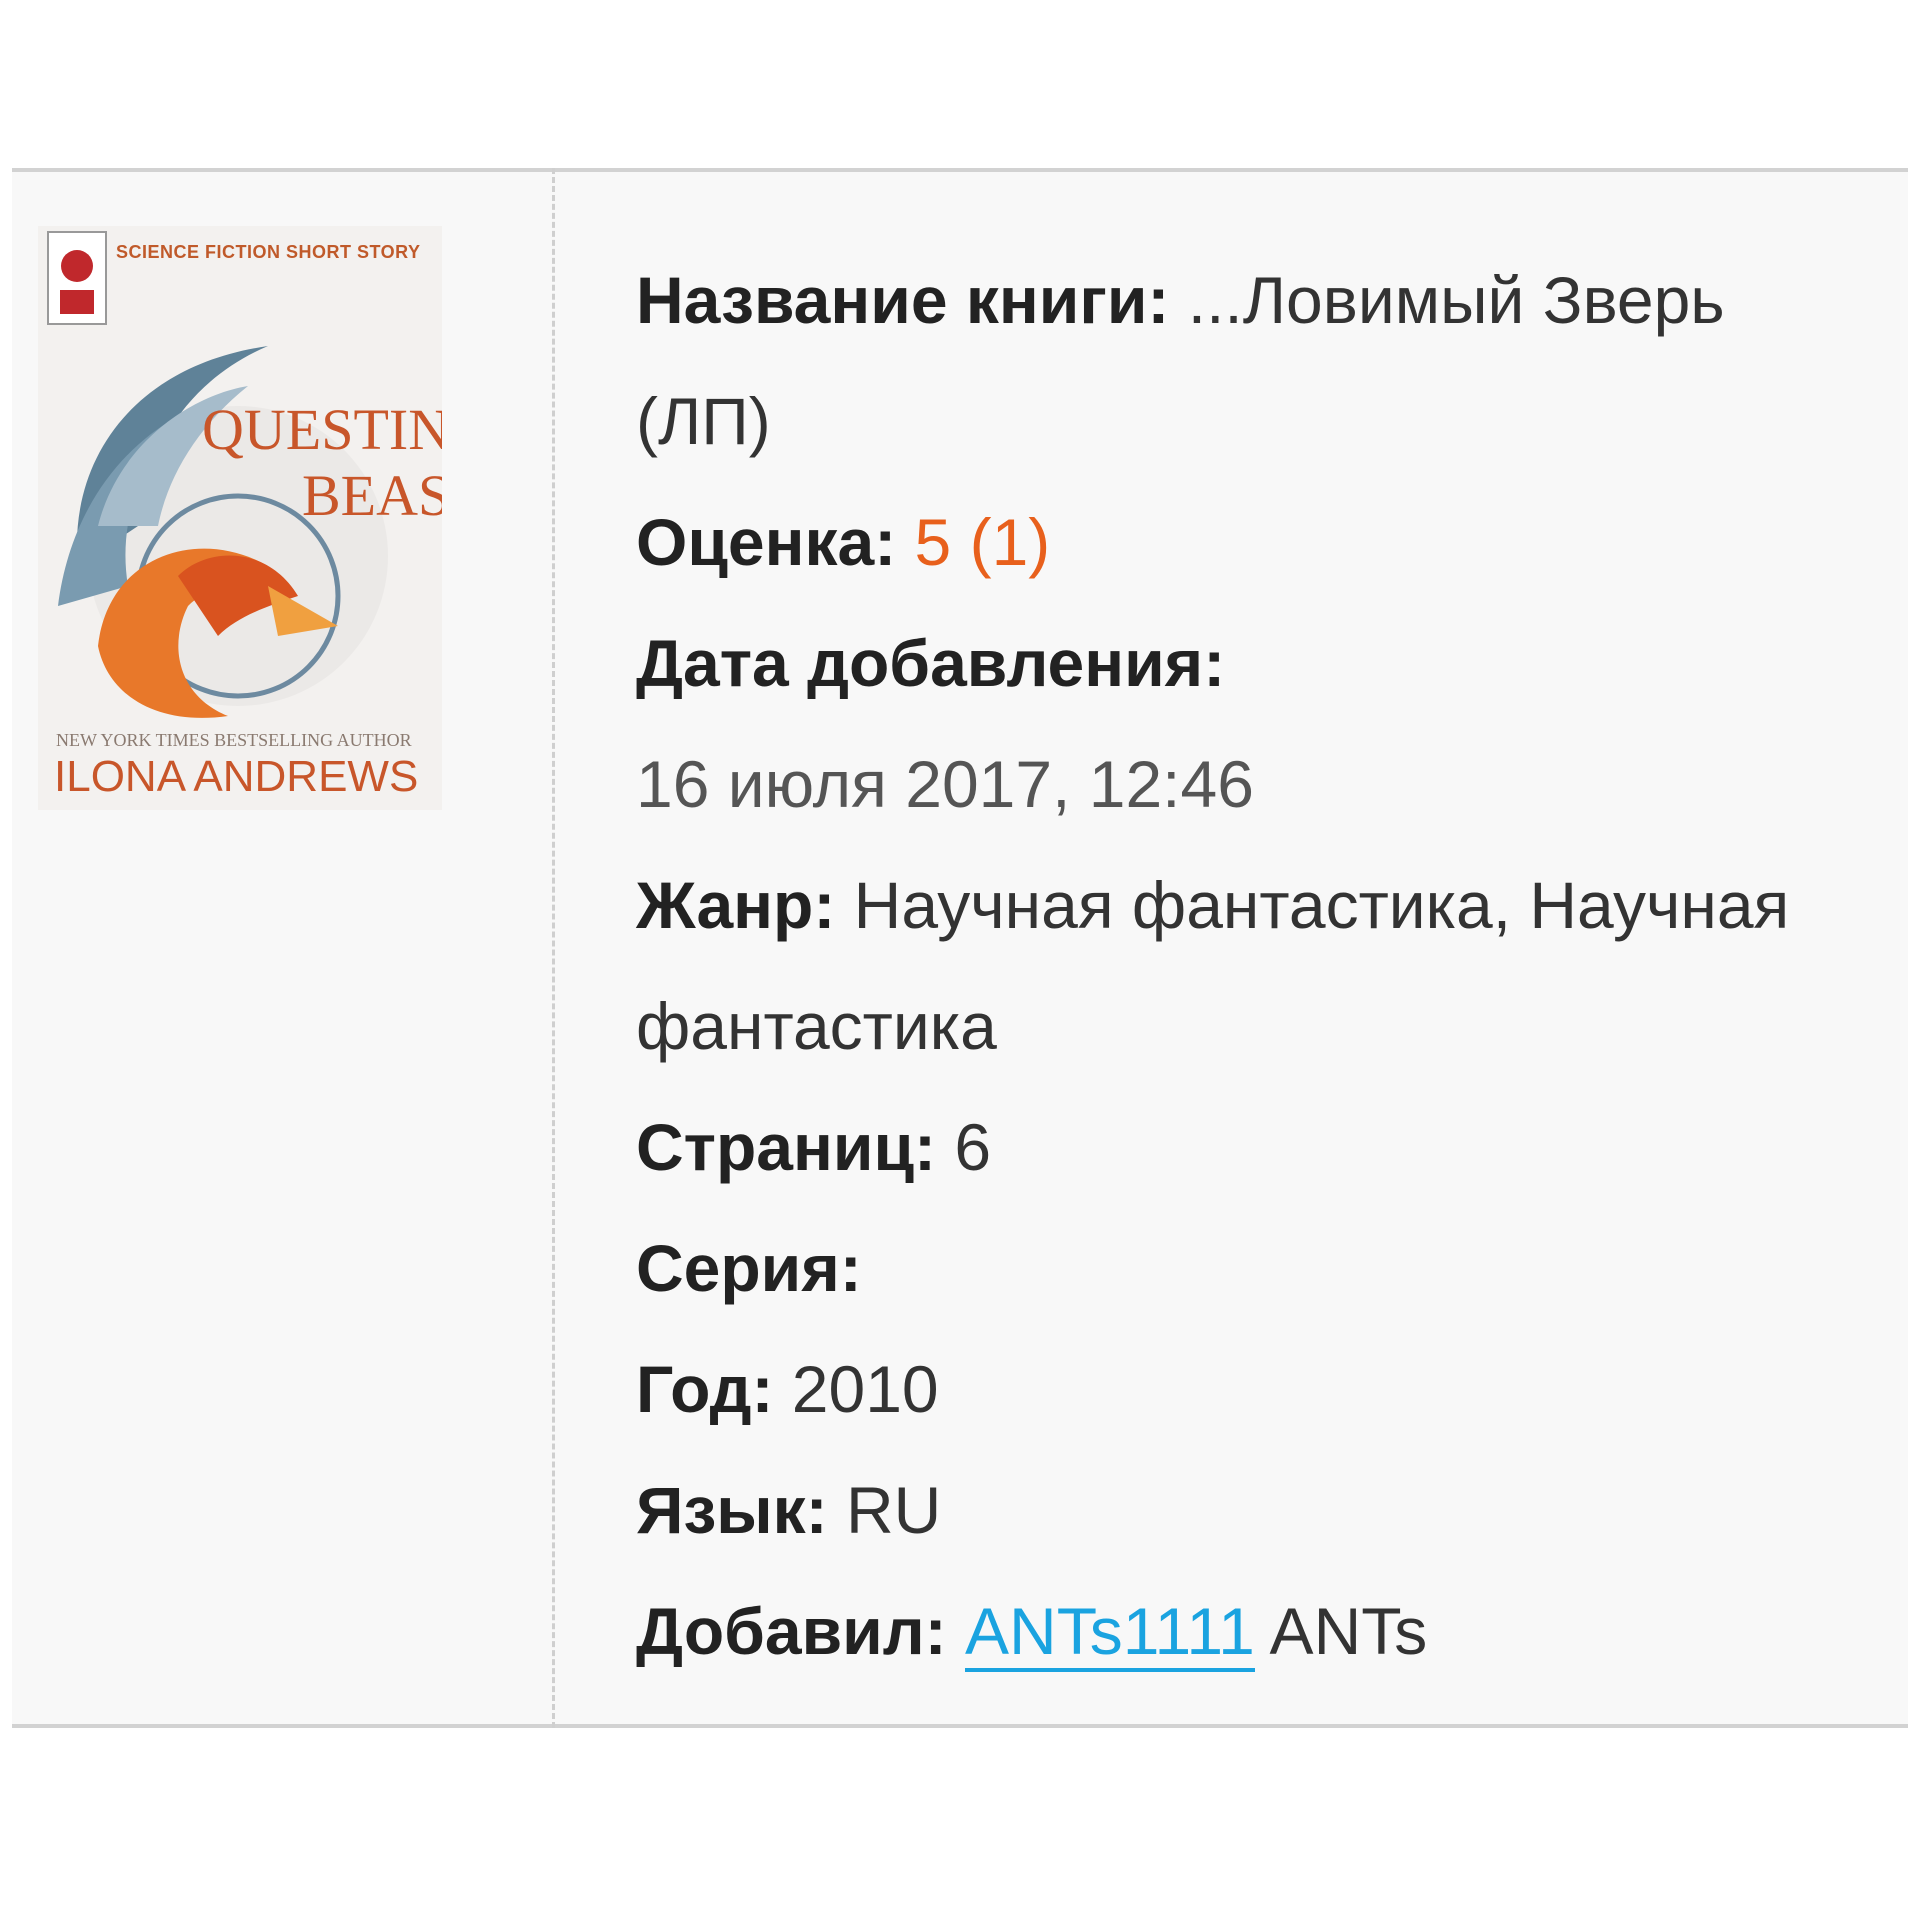 The image size is (1920, 1920). Describe the element at coordinates (268, 252) in the screenshot. I see `cover-tagline: SCIENCE FICTION SHORT STORY` at that location.